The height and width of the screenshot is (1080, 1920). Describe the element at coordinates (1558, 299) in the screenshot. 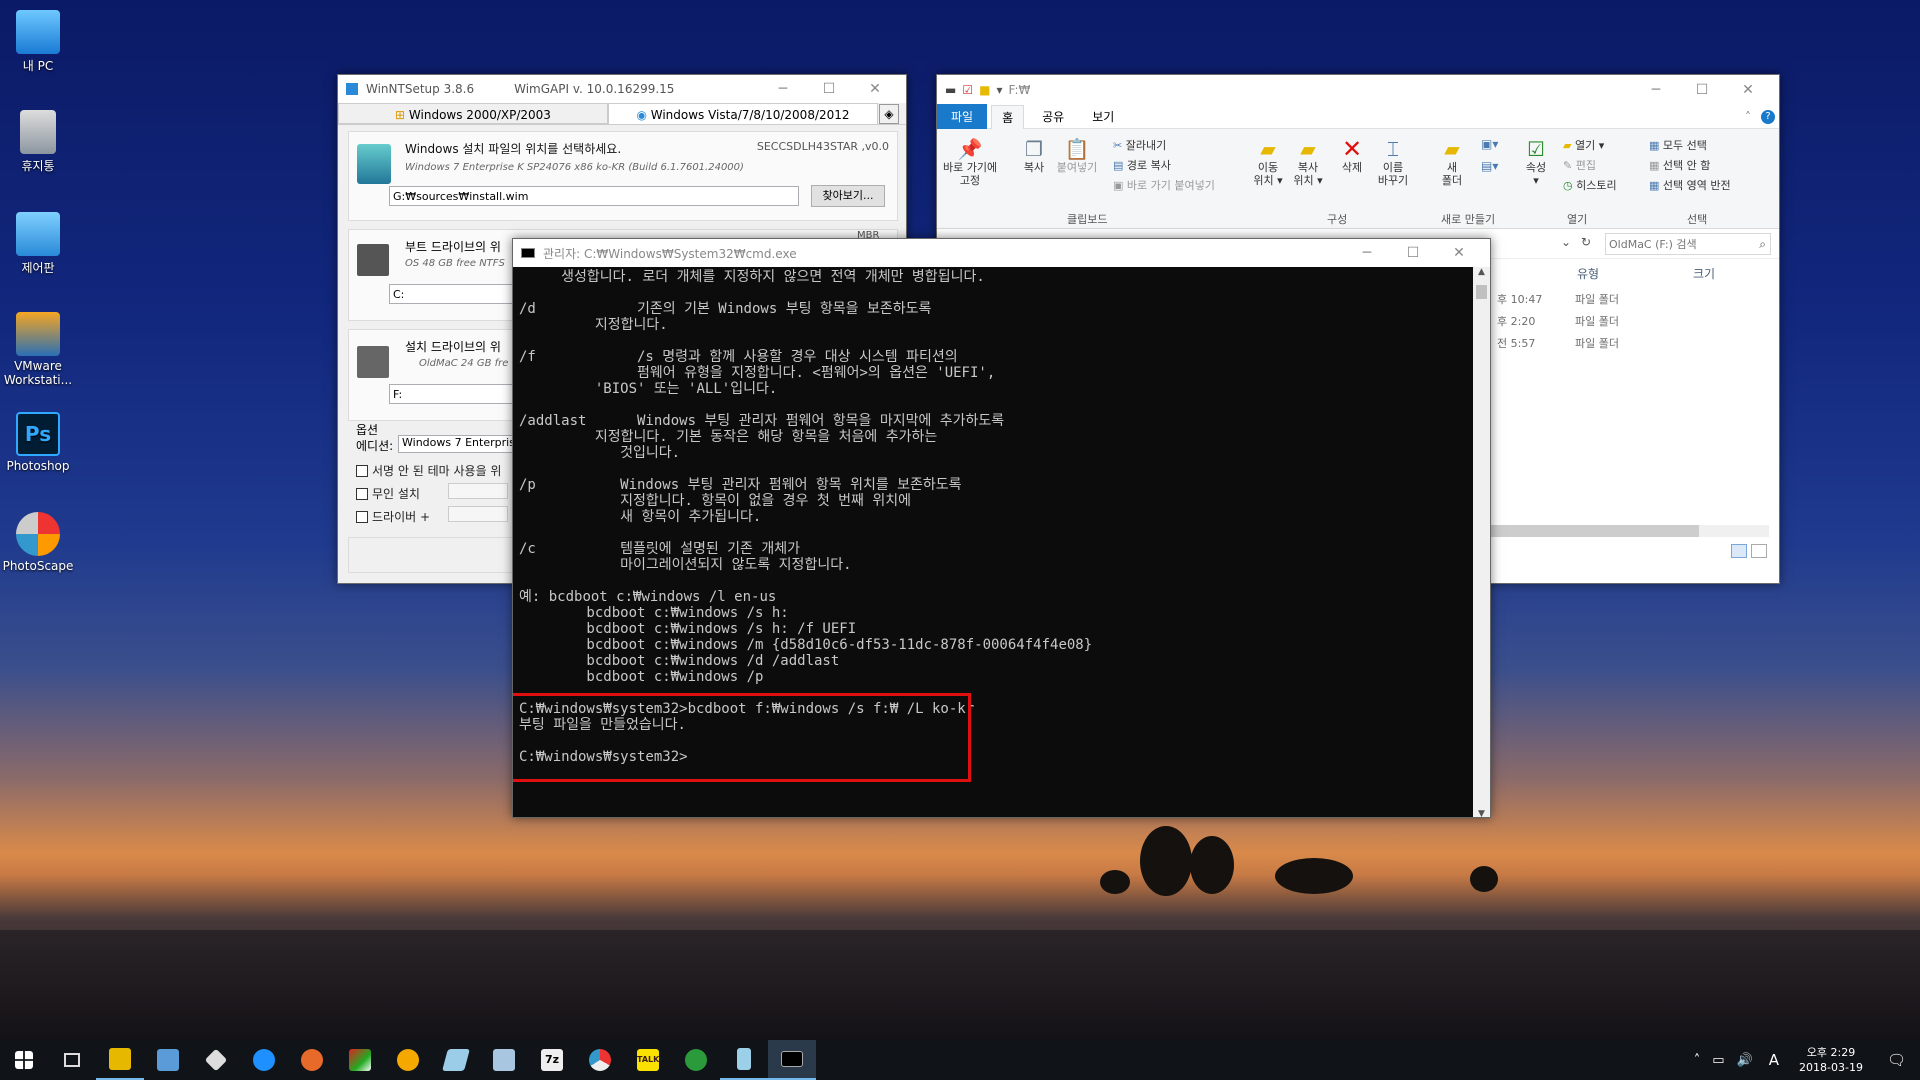

I see `list-item: 후 10:47 파일 폴더` at that location.